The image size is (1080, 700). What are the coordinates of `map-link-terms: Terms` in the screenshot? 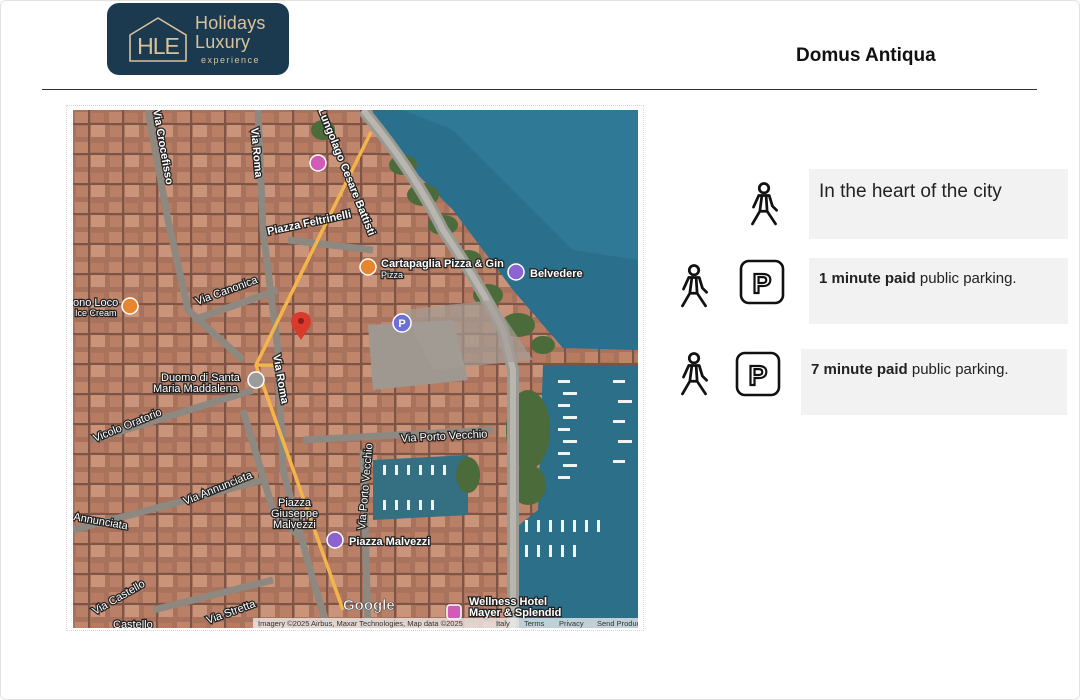 It's located at (534, 623).